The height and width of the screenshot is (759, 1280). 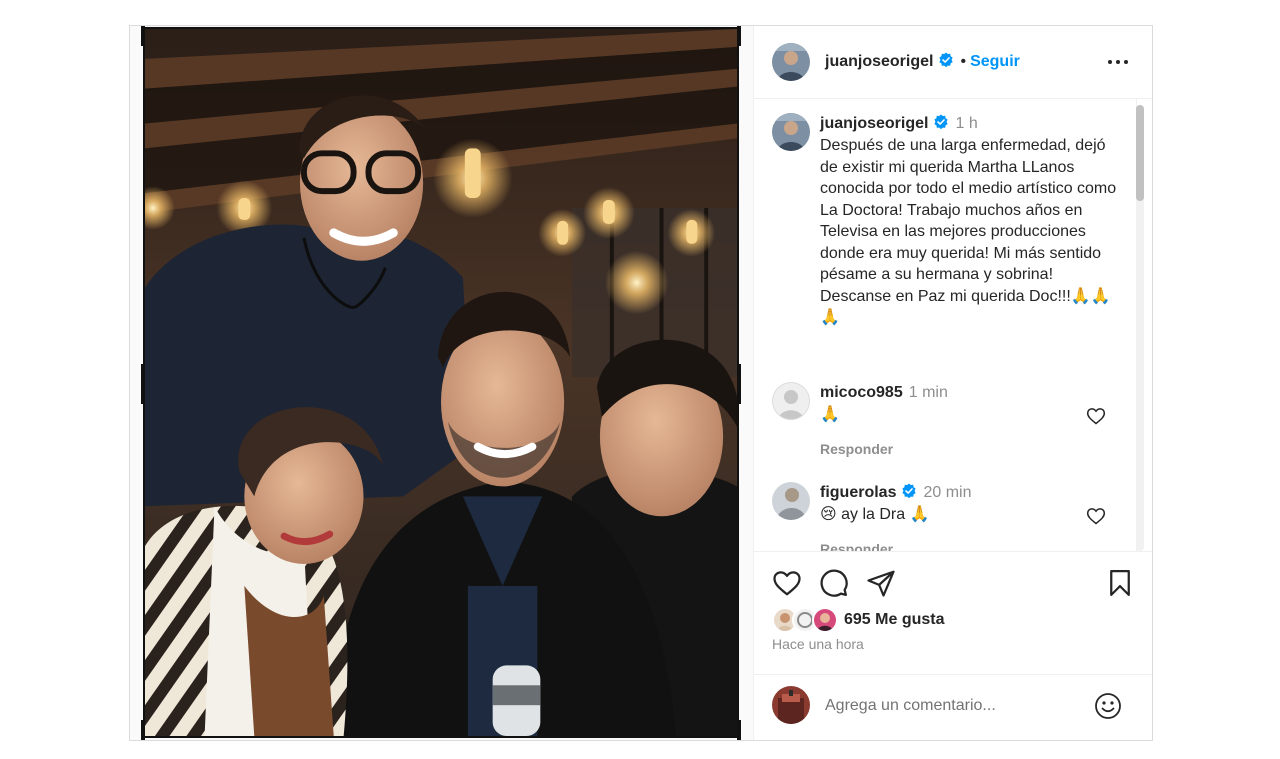 What do you see at coordinates (791, 132) in the screenshot?
I see `caption-author-avatar` at bounding box center [791, 132].